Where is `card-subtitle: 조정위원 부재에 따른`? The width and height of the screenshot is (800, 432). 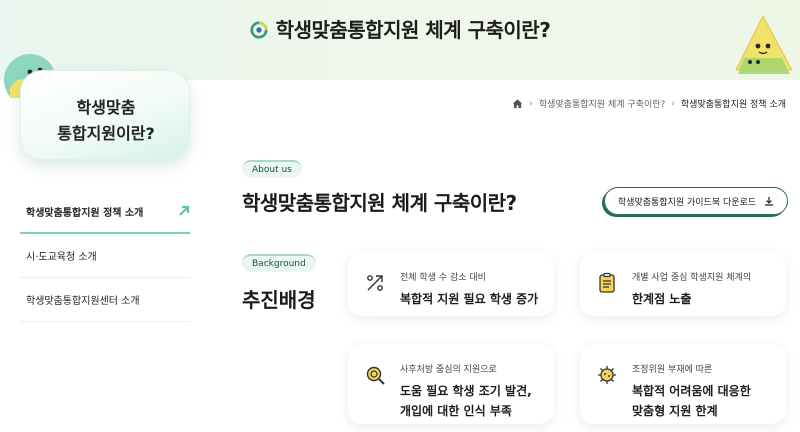 card-subtitle: 조정위원 부재에 따른 is located at coordinates (672, 370).